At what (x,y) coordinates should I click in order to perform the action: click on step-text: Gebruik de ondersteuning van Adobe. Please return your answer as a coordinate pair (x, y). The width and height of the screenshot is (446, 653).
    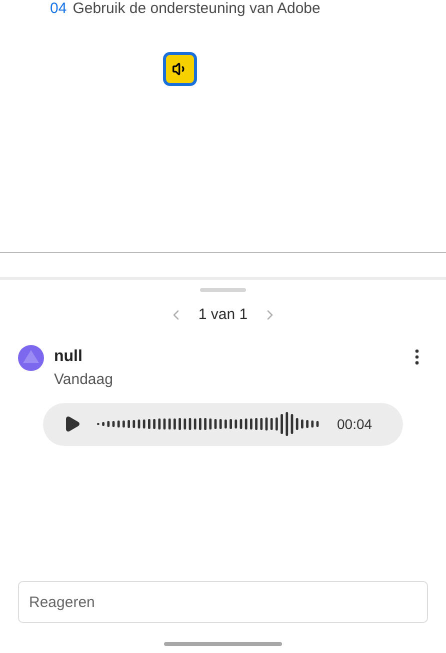
    Looking at the image, I should click on (196, 9).